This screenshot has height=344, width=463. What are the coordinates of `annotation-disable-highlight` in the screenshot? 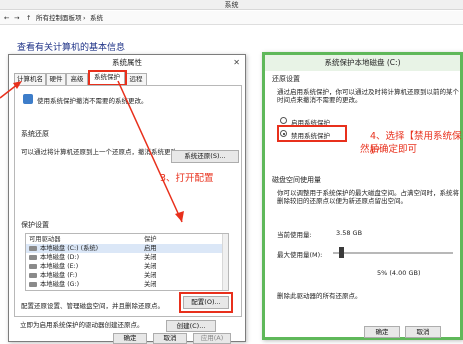 It's located at (312, 133).